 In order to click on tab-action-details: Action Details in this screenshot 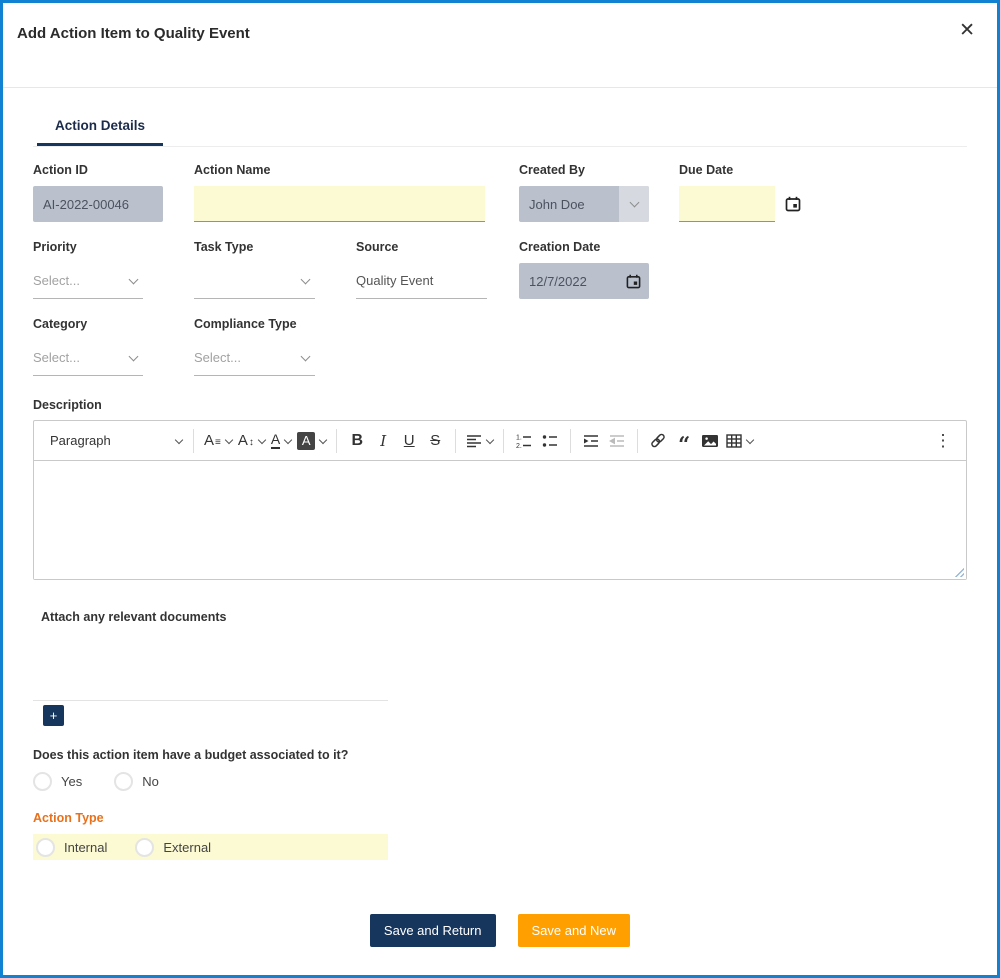, I will do `click(100, 129)`.